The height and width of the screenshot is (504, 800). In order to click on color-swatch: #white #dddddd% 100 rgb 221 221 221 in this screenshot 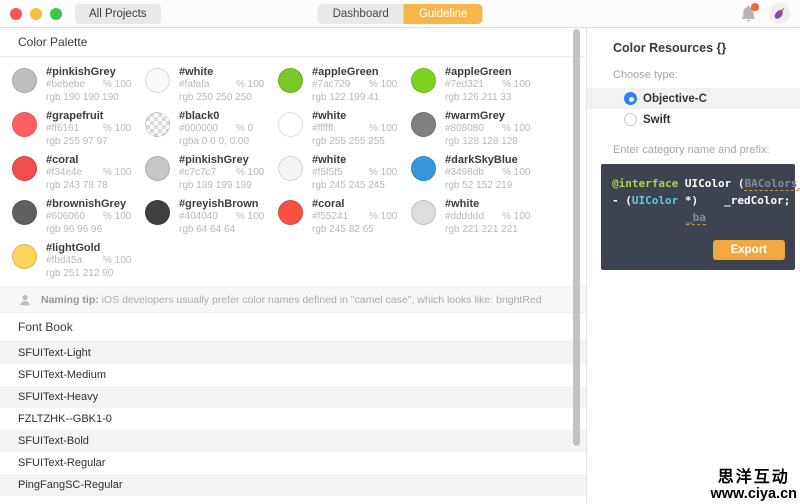, I will do `click(477, 220)`.